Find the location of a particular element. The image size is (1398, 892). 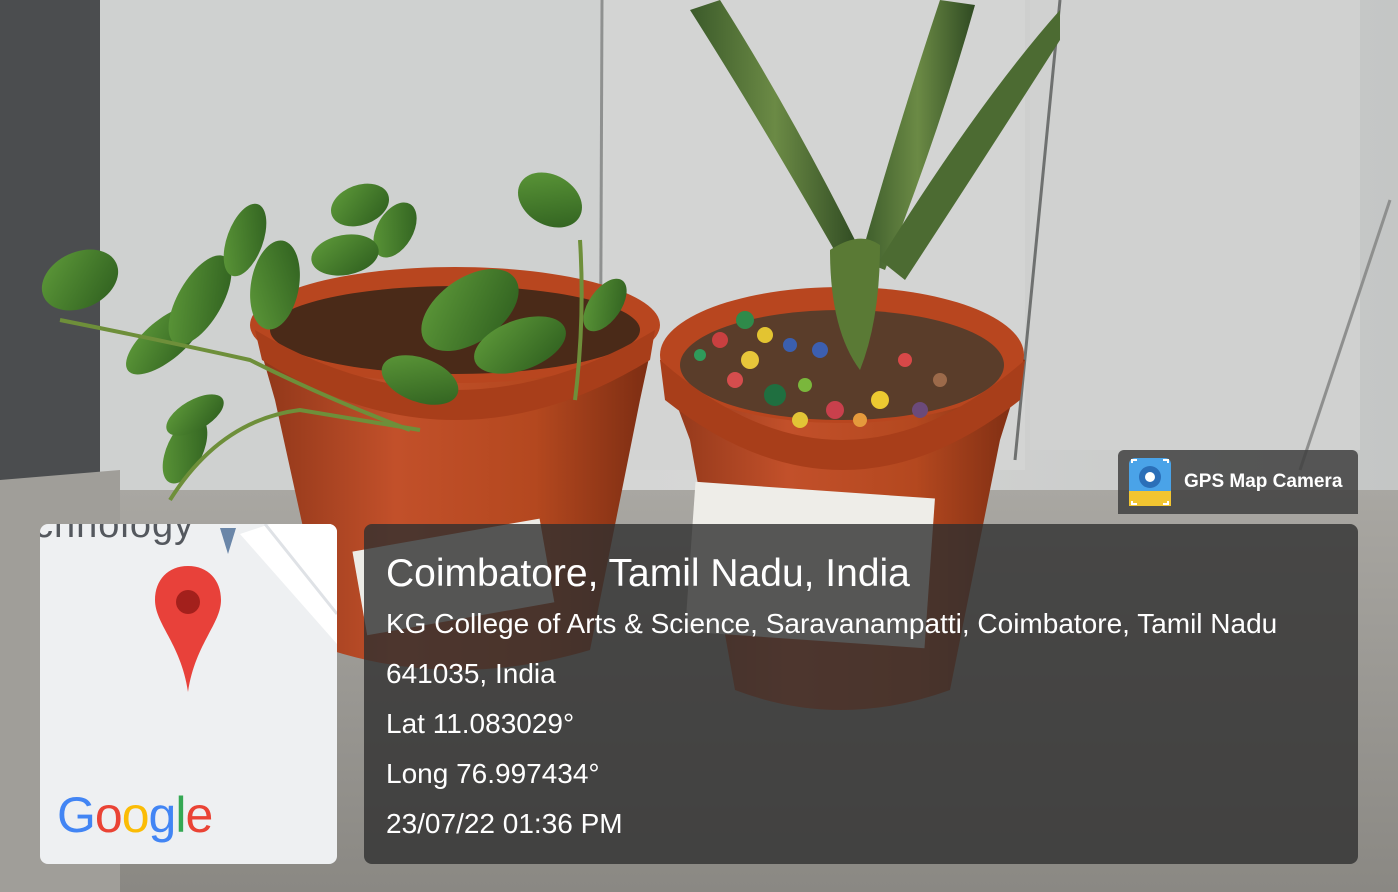

gps-map-camera-badge: GPS Map Camera is located at coordinates (1238, 482).